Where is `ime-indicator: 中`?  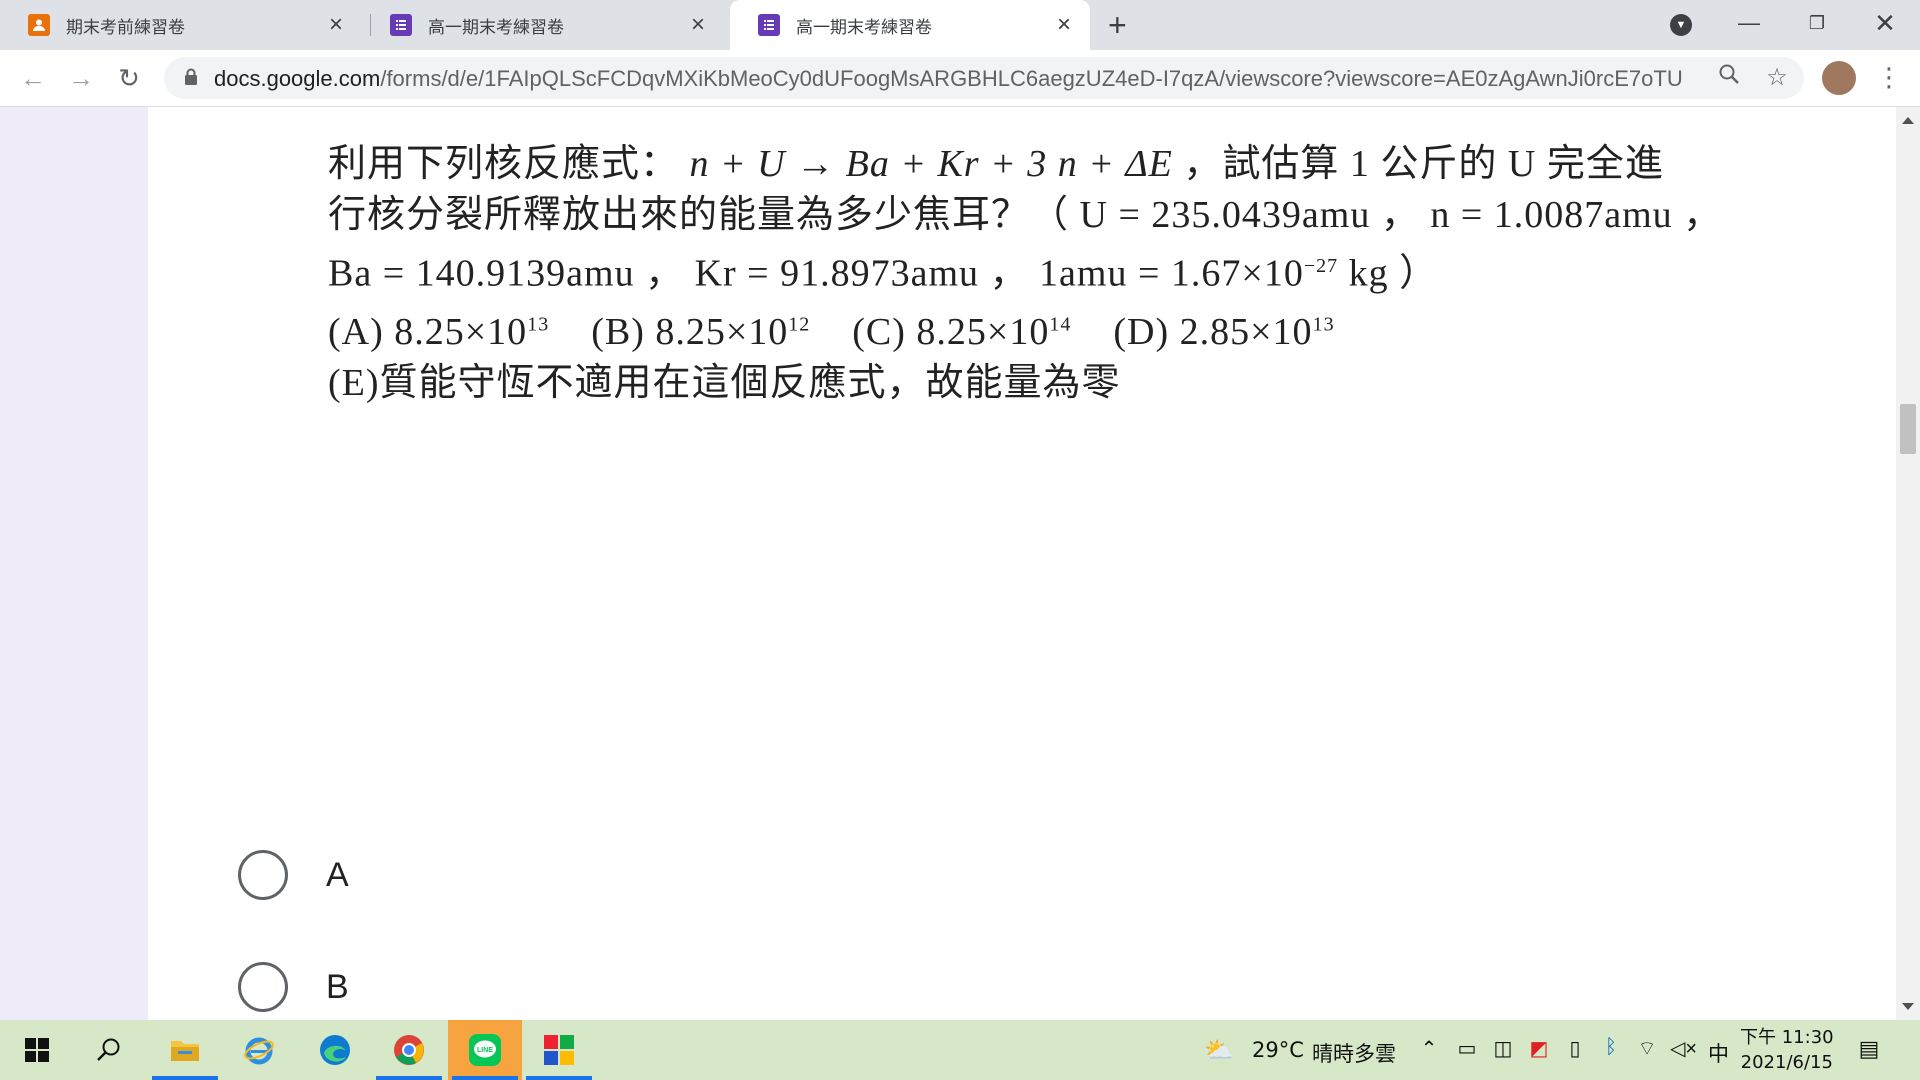 ime-indicator: 中 is located at coordinates (1718, 1053).